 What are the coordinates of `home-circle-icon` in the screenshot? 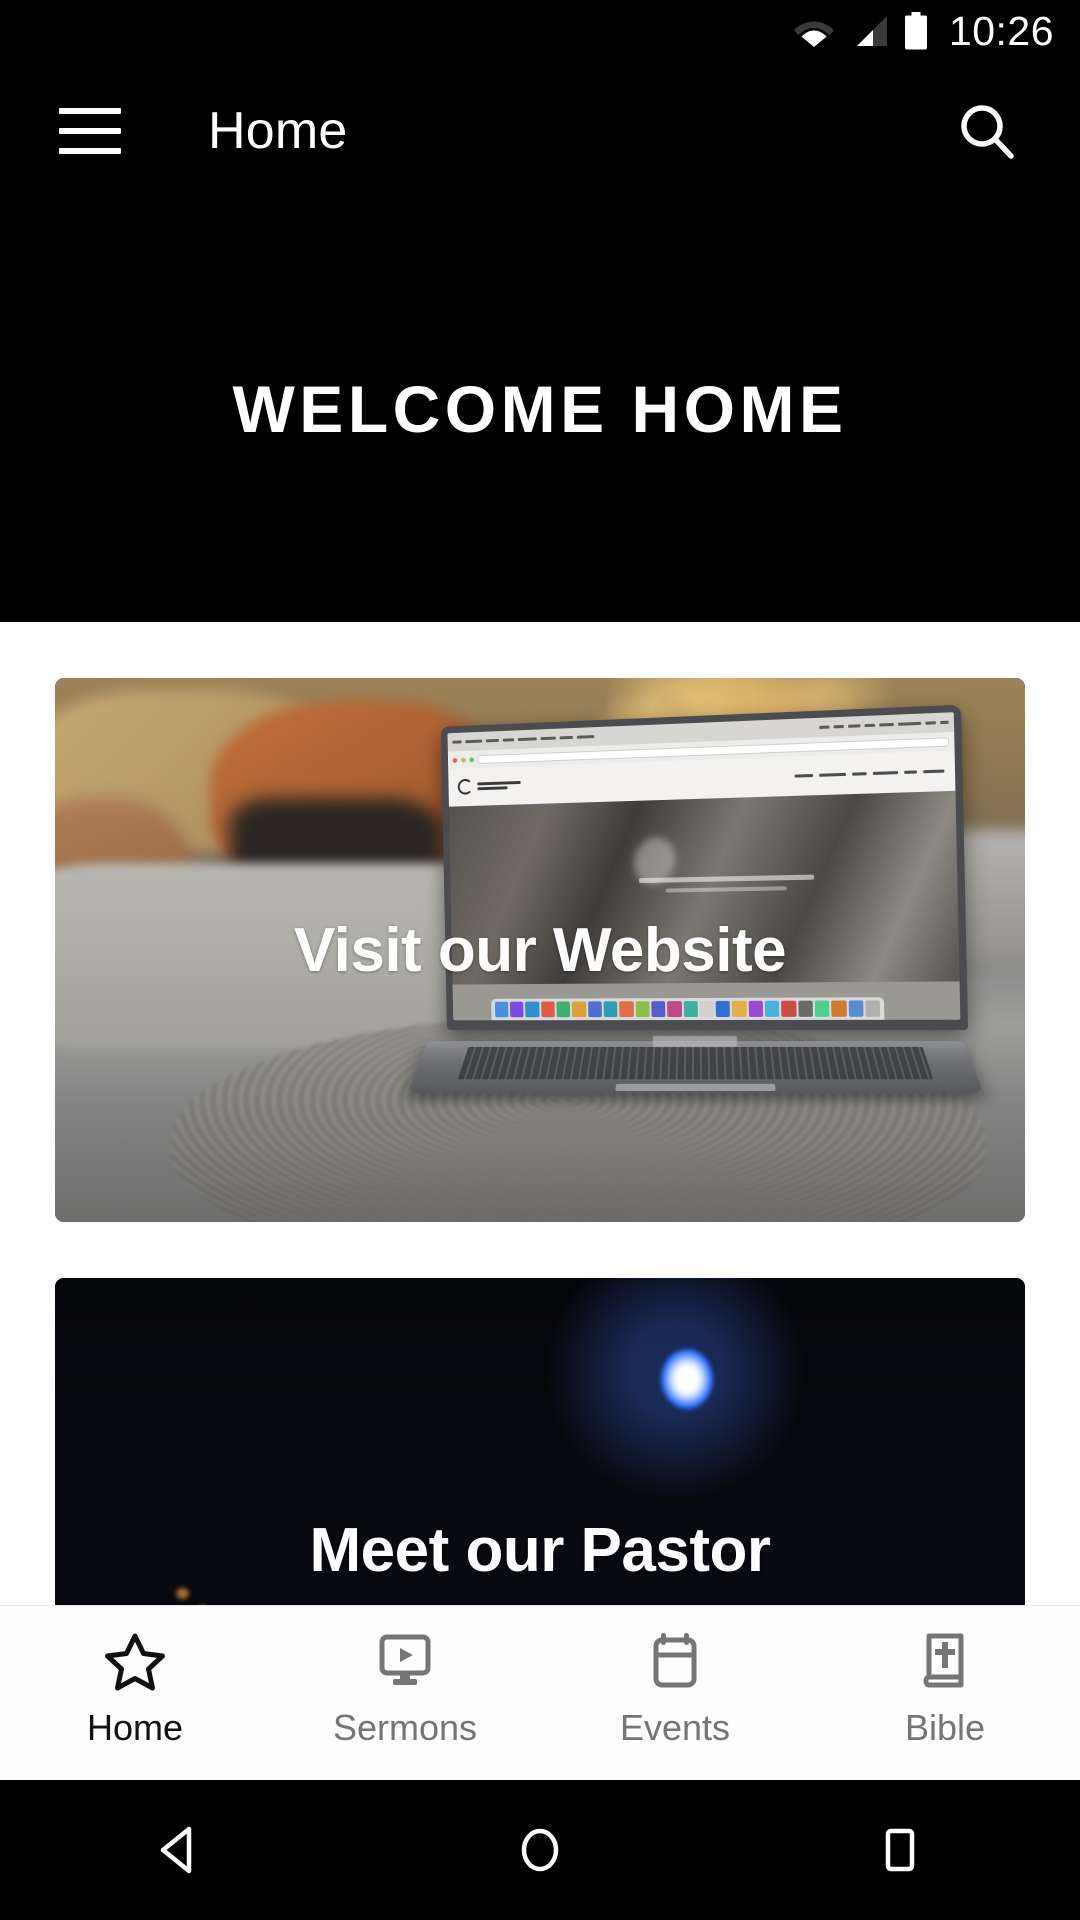 It's located at (540, 1850).